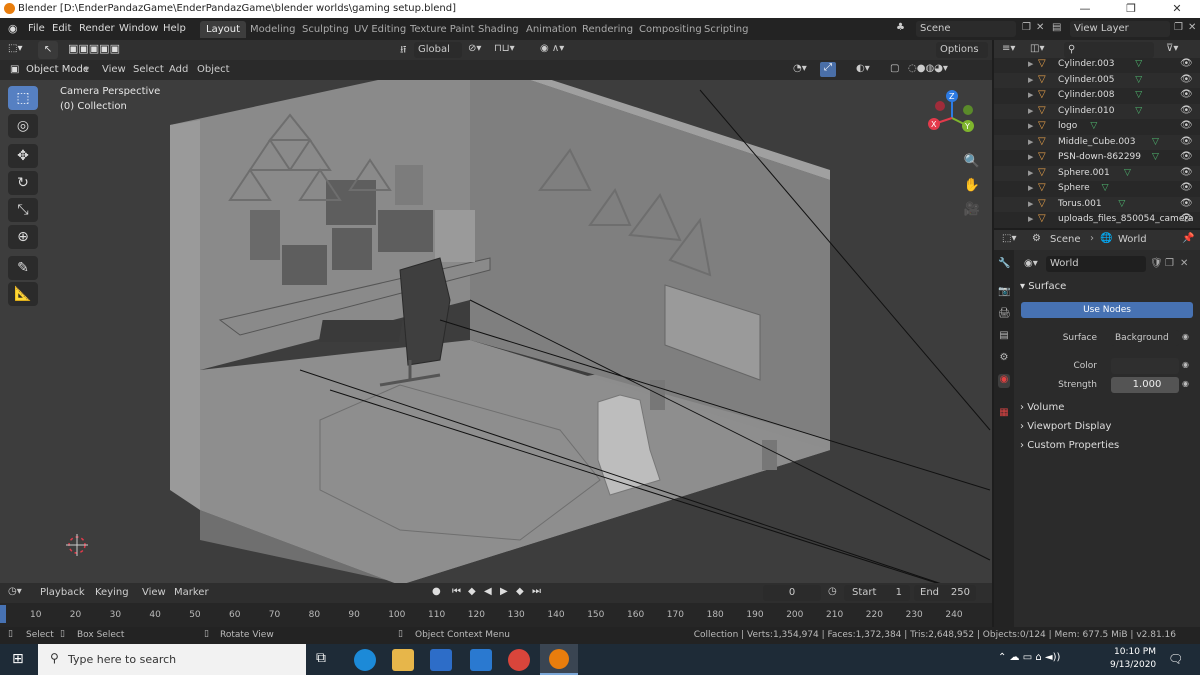 The height and width of the screenshot is (675, 1200). Describe the element at coordinates (441, 660) in the screenshot. I see `store-icon` at that location.